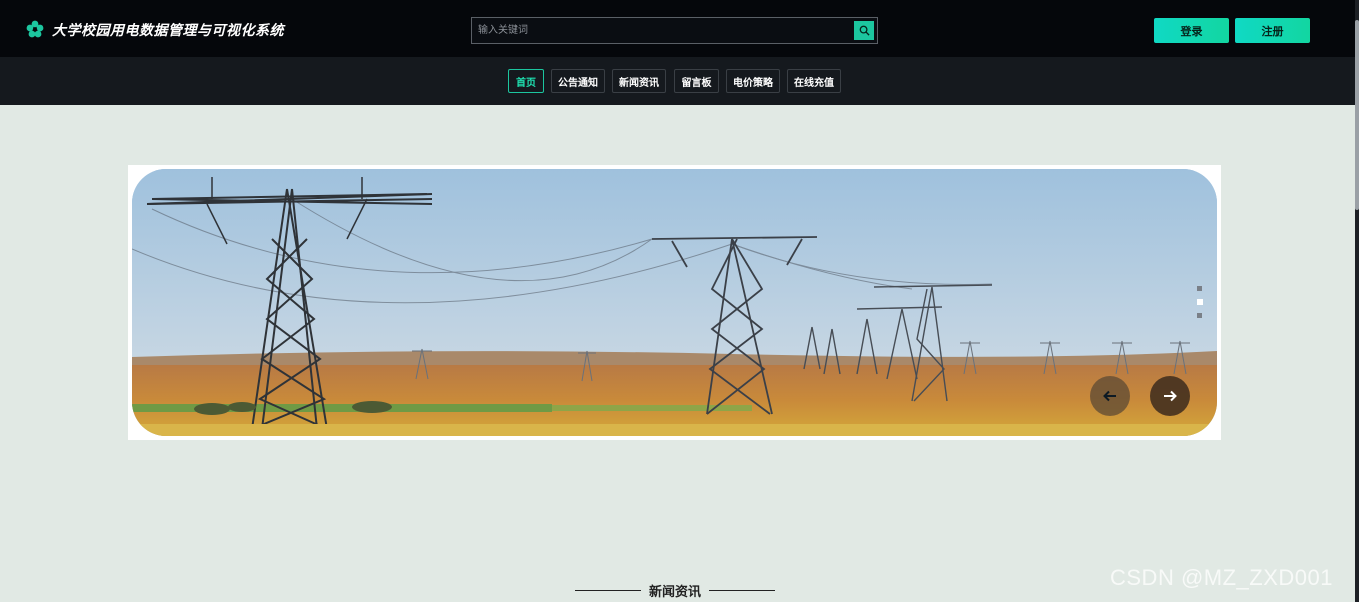  What do you see at coordinates (696, 81) in the screenshot?
I see `nav-item-message-board: 留言板` at bounding box center [696, 81].